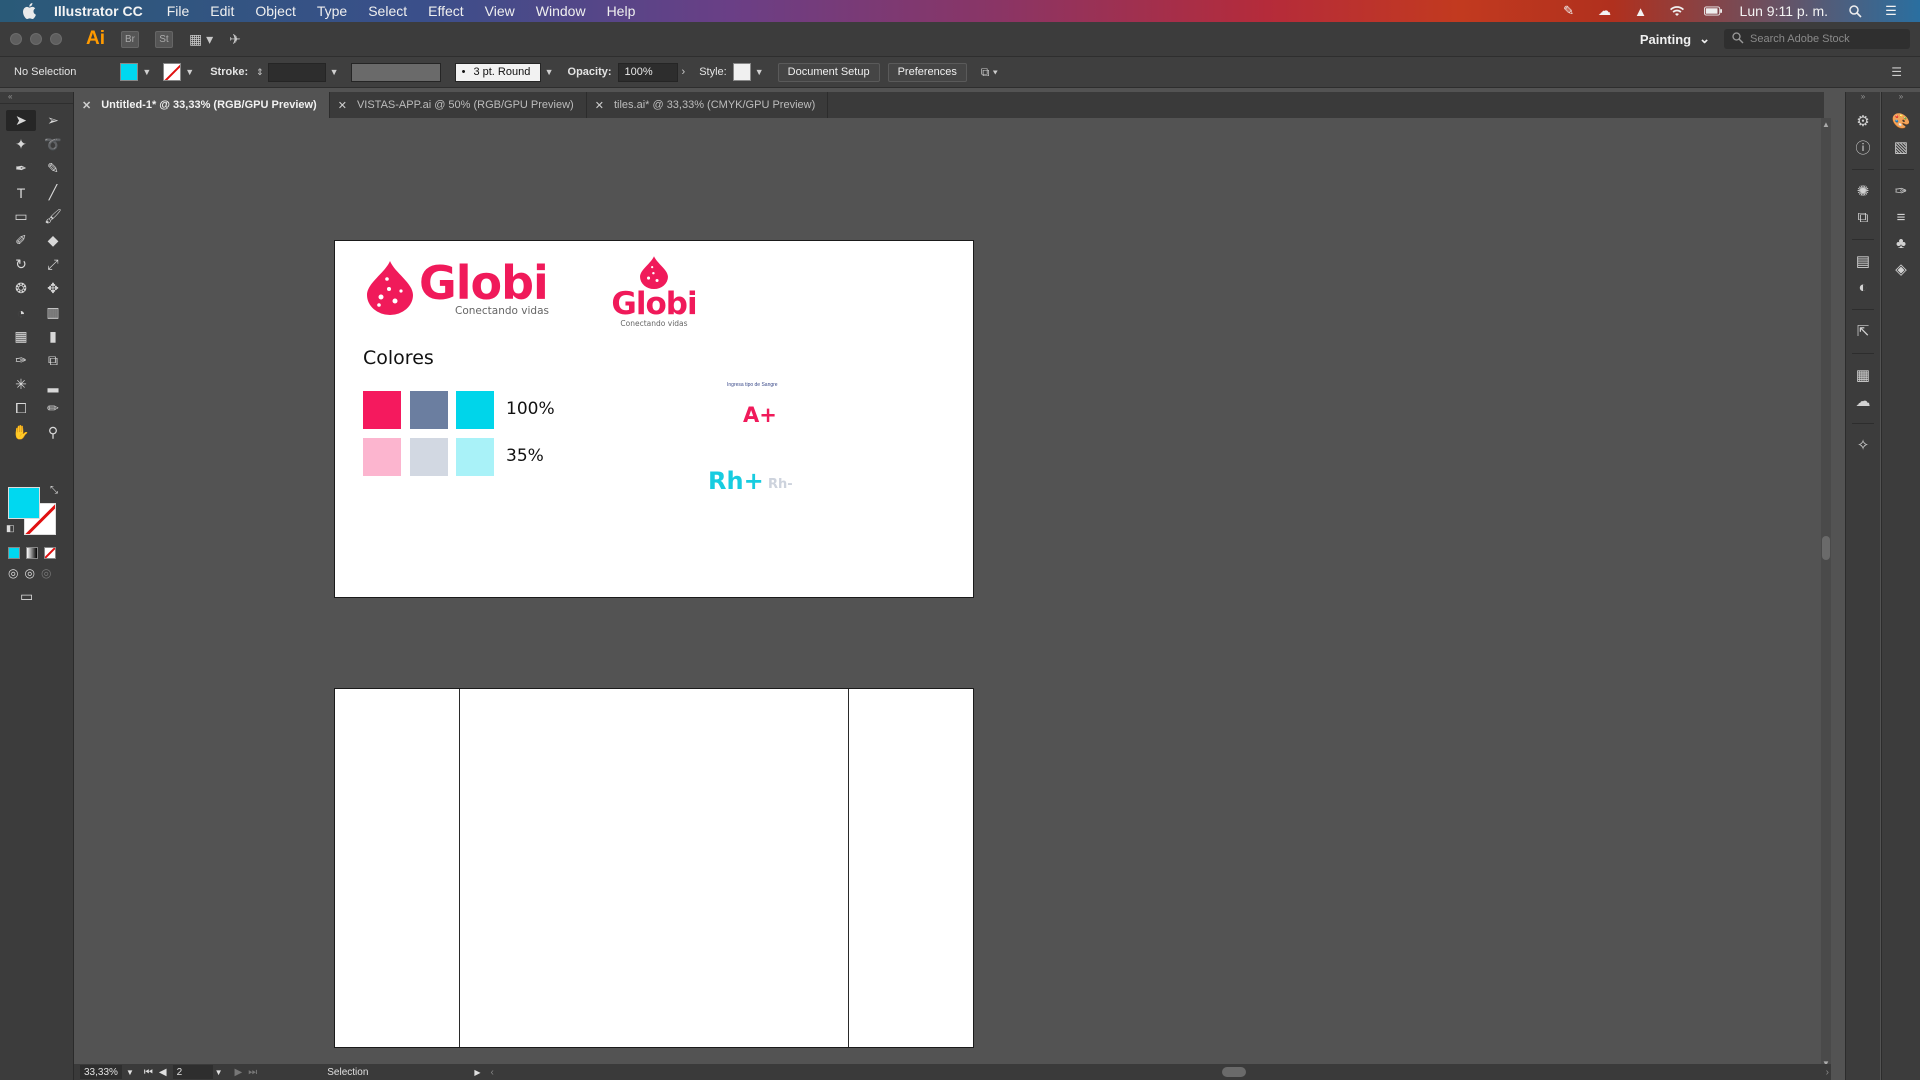  I want to click on slice-tool-icon: ✏, so click(53, 408).